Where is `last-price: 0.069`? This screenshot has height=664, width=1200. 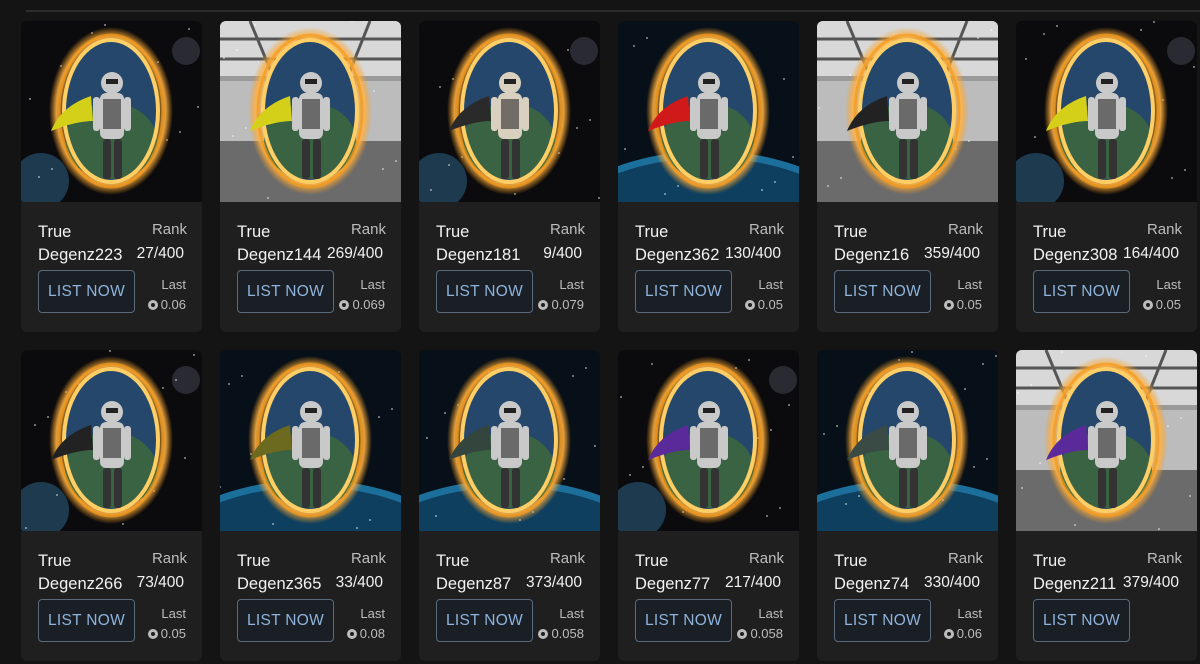 last-price: 0.069 is located at coordinates (362, 304).